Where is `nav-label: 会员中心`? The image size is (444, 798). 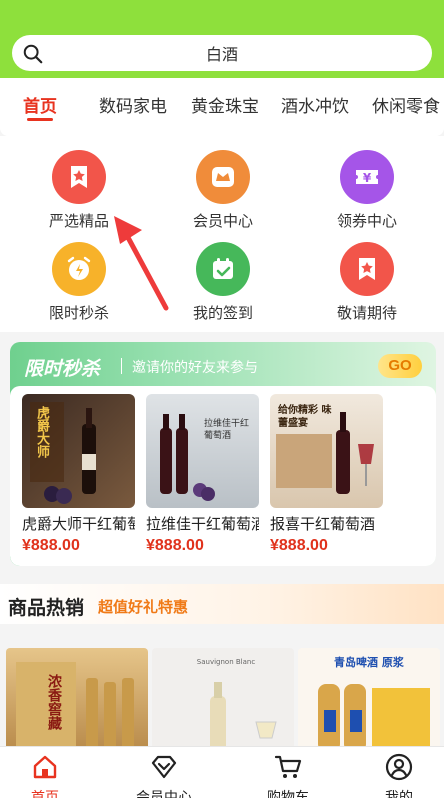 nav-label: 会员中心 is located at coordinates (164, 793).